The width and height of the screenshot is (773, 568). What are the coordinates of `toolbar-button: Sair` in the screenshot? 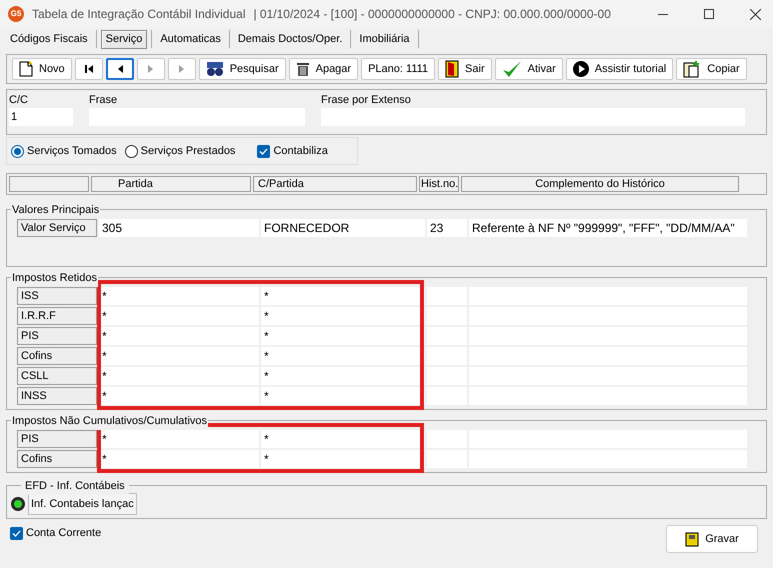 It's located at (465, 69).